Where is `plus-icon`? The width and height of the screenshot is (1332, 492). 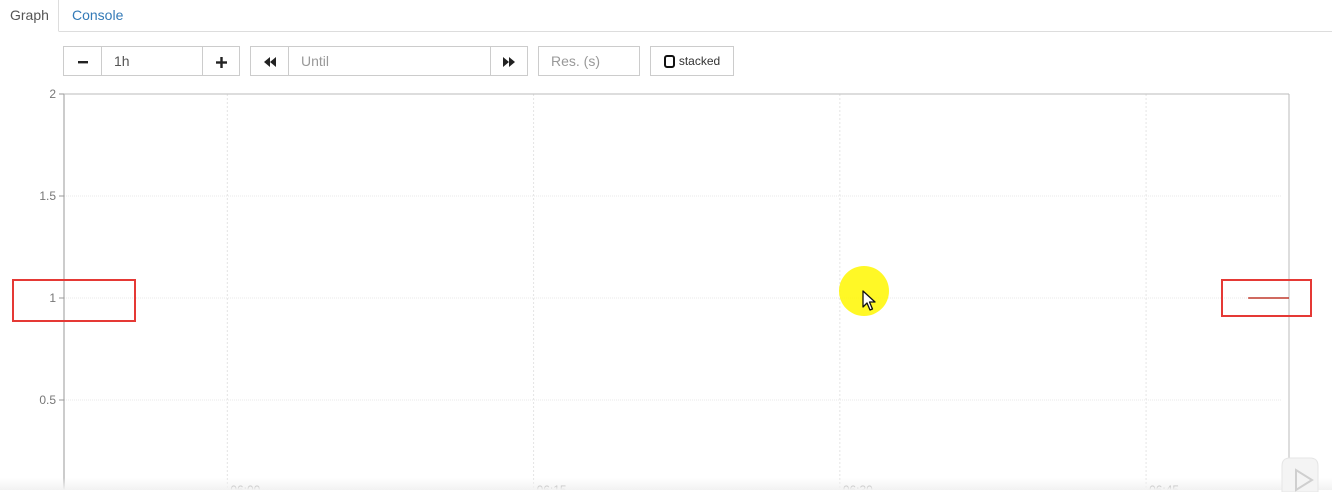
plus-icon is located at coordinates (221, 62).